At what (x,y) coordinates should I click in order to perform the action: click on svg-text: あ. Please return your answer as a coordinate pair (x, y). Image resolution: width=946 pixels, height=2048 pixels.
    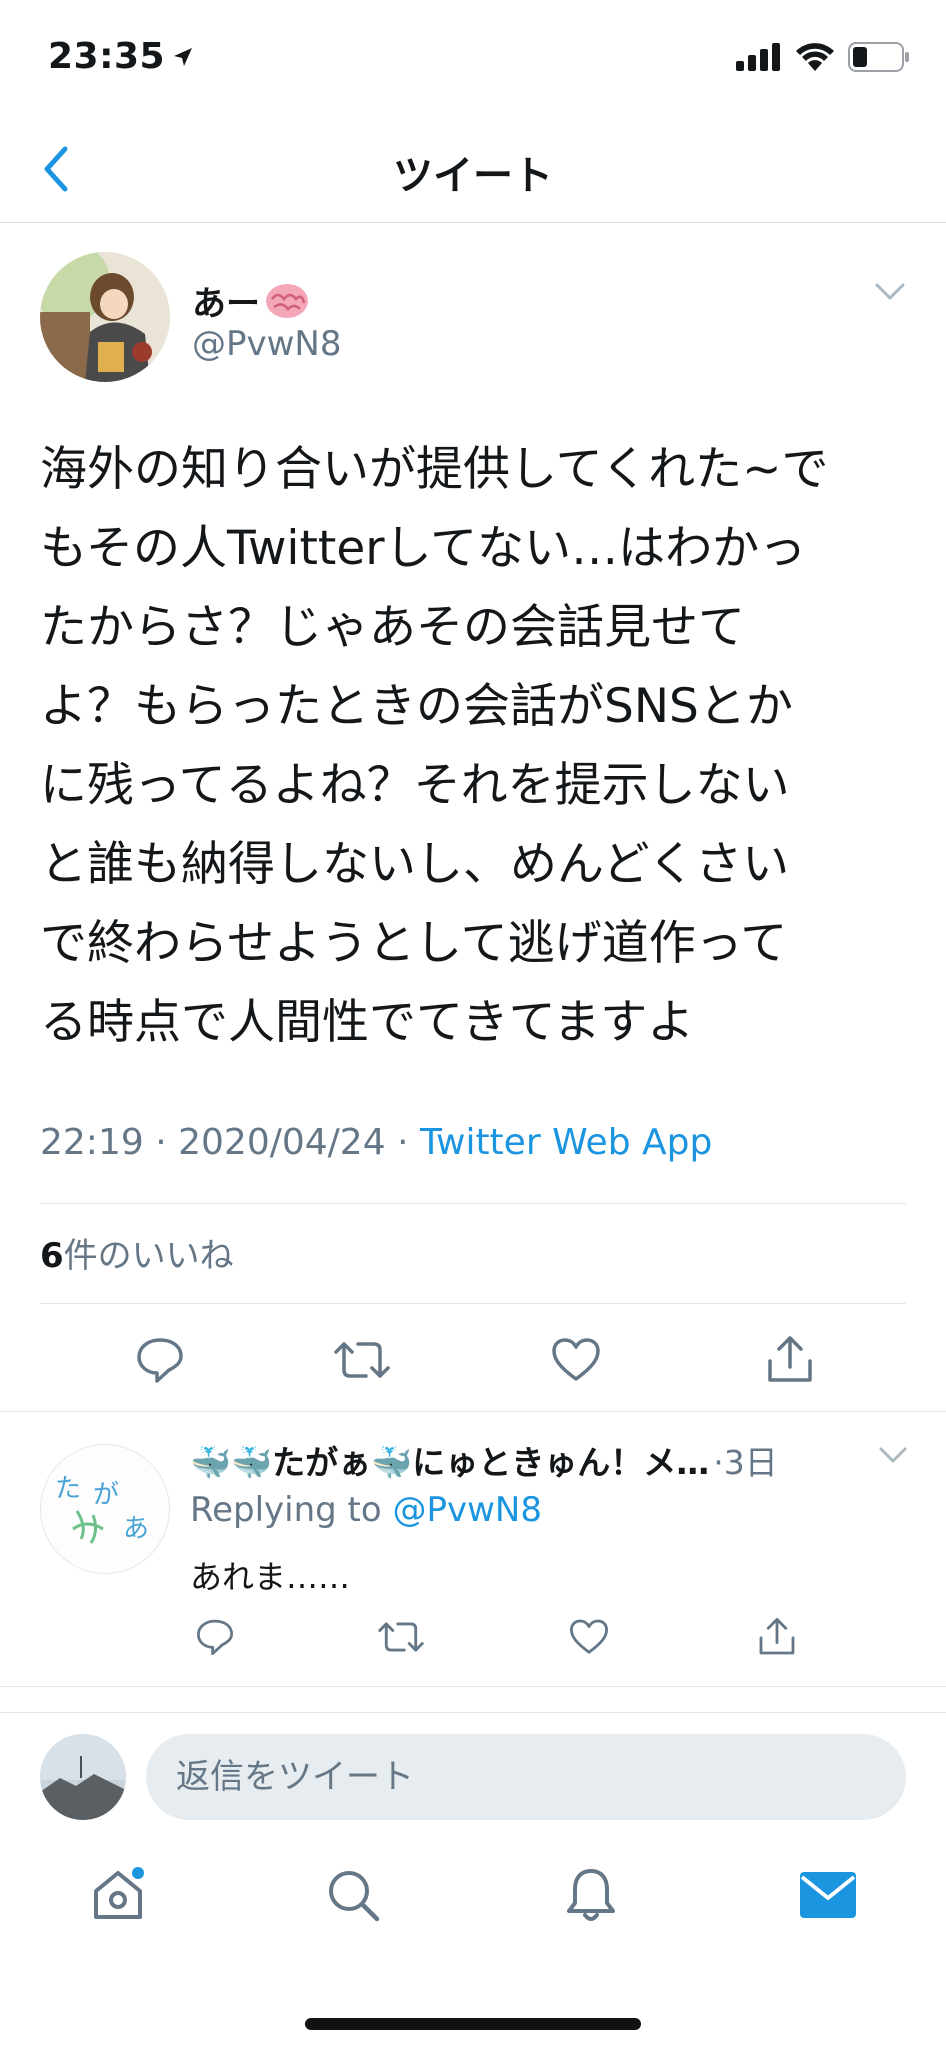
    Looking at the image, I should click on (136, 1529).